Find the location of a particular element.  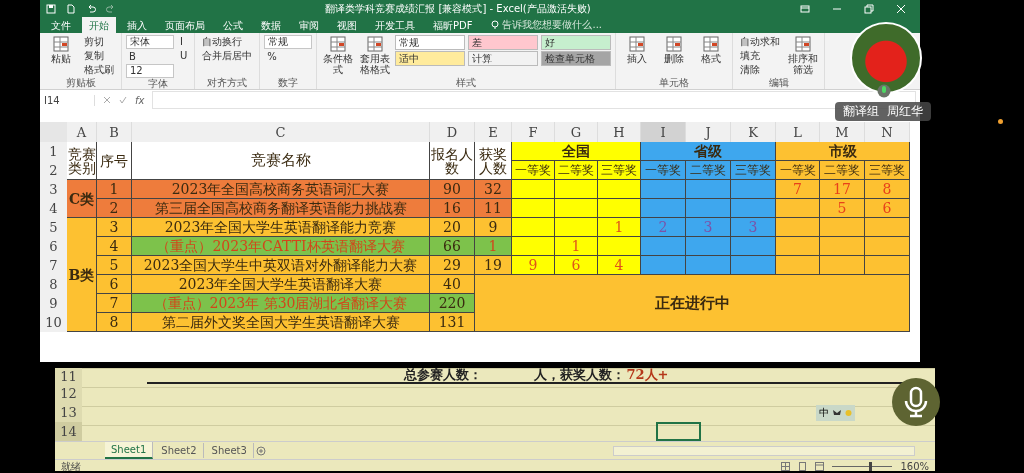

cell-style: 常规 is located at coordinates (430, 42).